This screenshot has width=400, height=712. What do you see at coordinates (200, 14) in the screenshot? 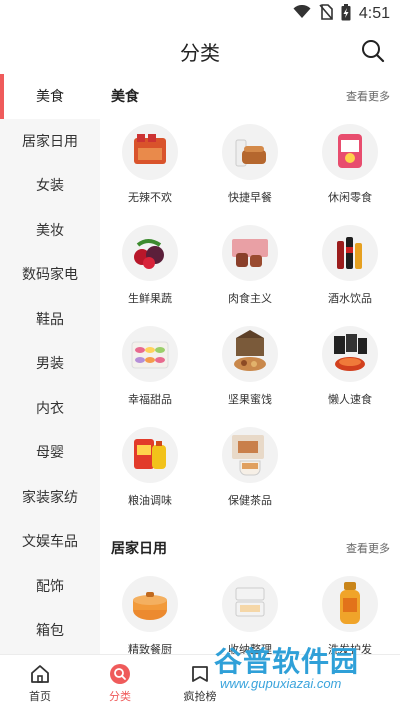
I see `status-bar: 4:51` at bounding box center [200, 14].